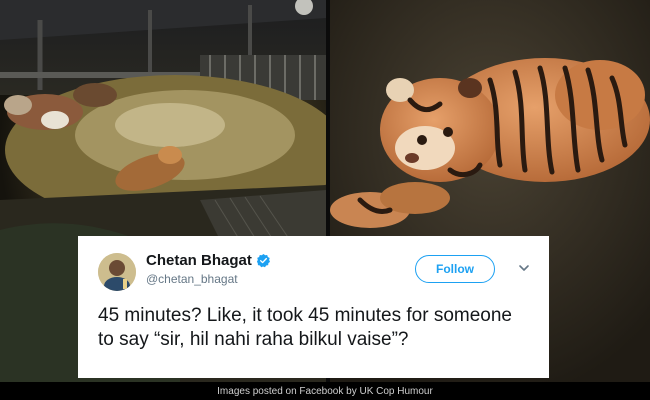 This screenshot has height=400, width=650. What do you see at coordinates (524, 268) in the screenshot?
I see `chevron-down-icon` at bounding box center [524, 268].